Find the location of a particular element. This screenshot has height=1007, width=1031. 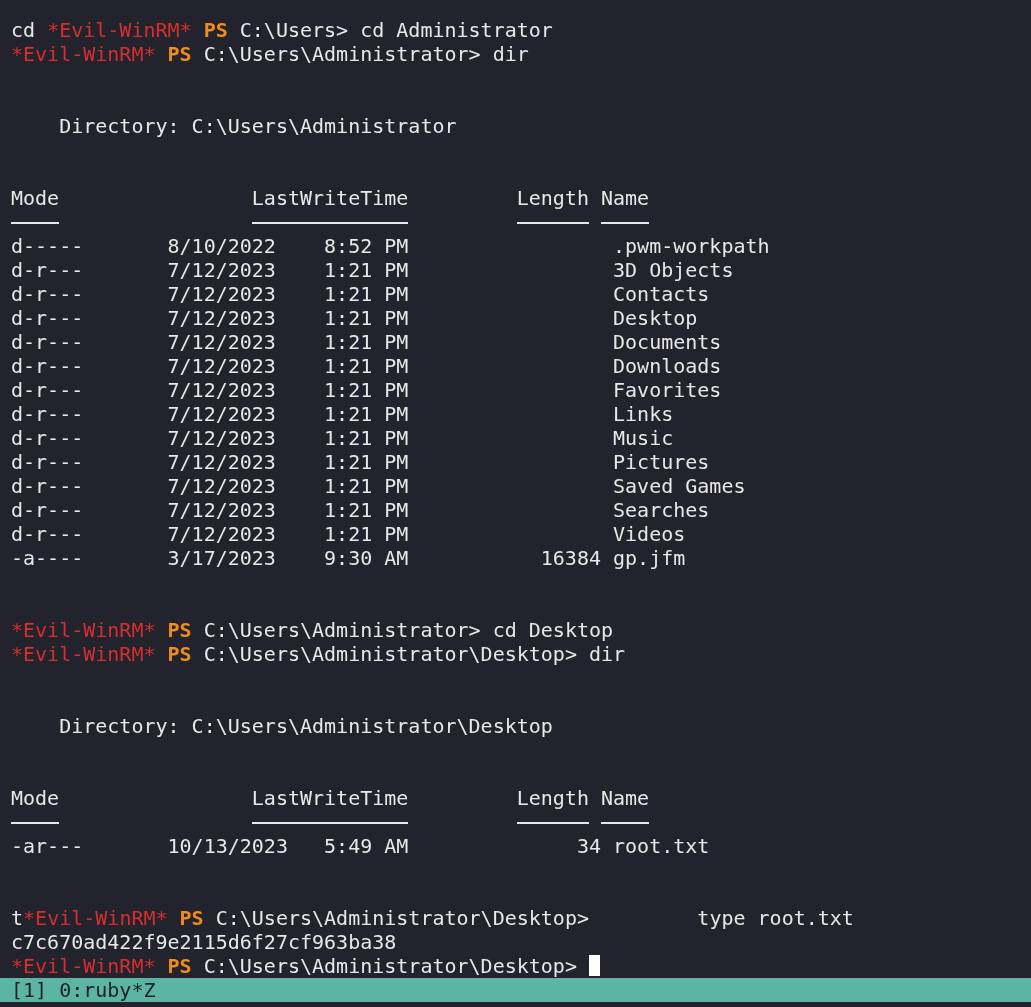

mode-cell-text: -a---- is located at coordinates (48, 558).